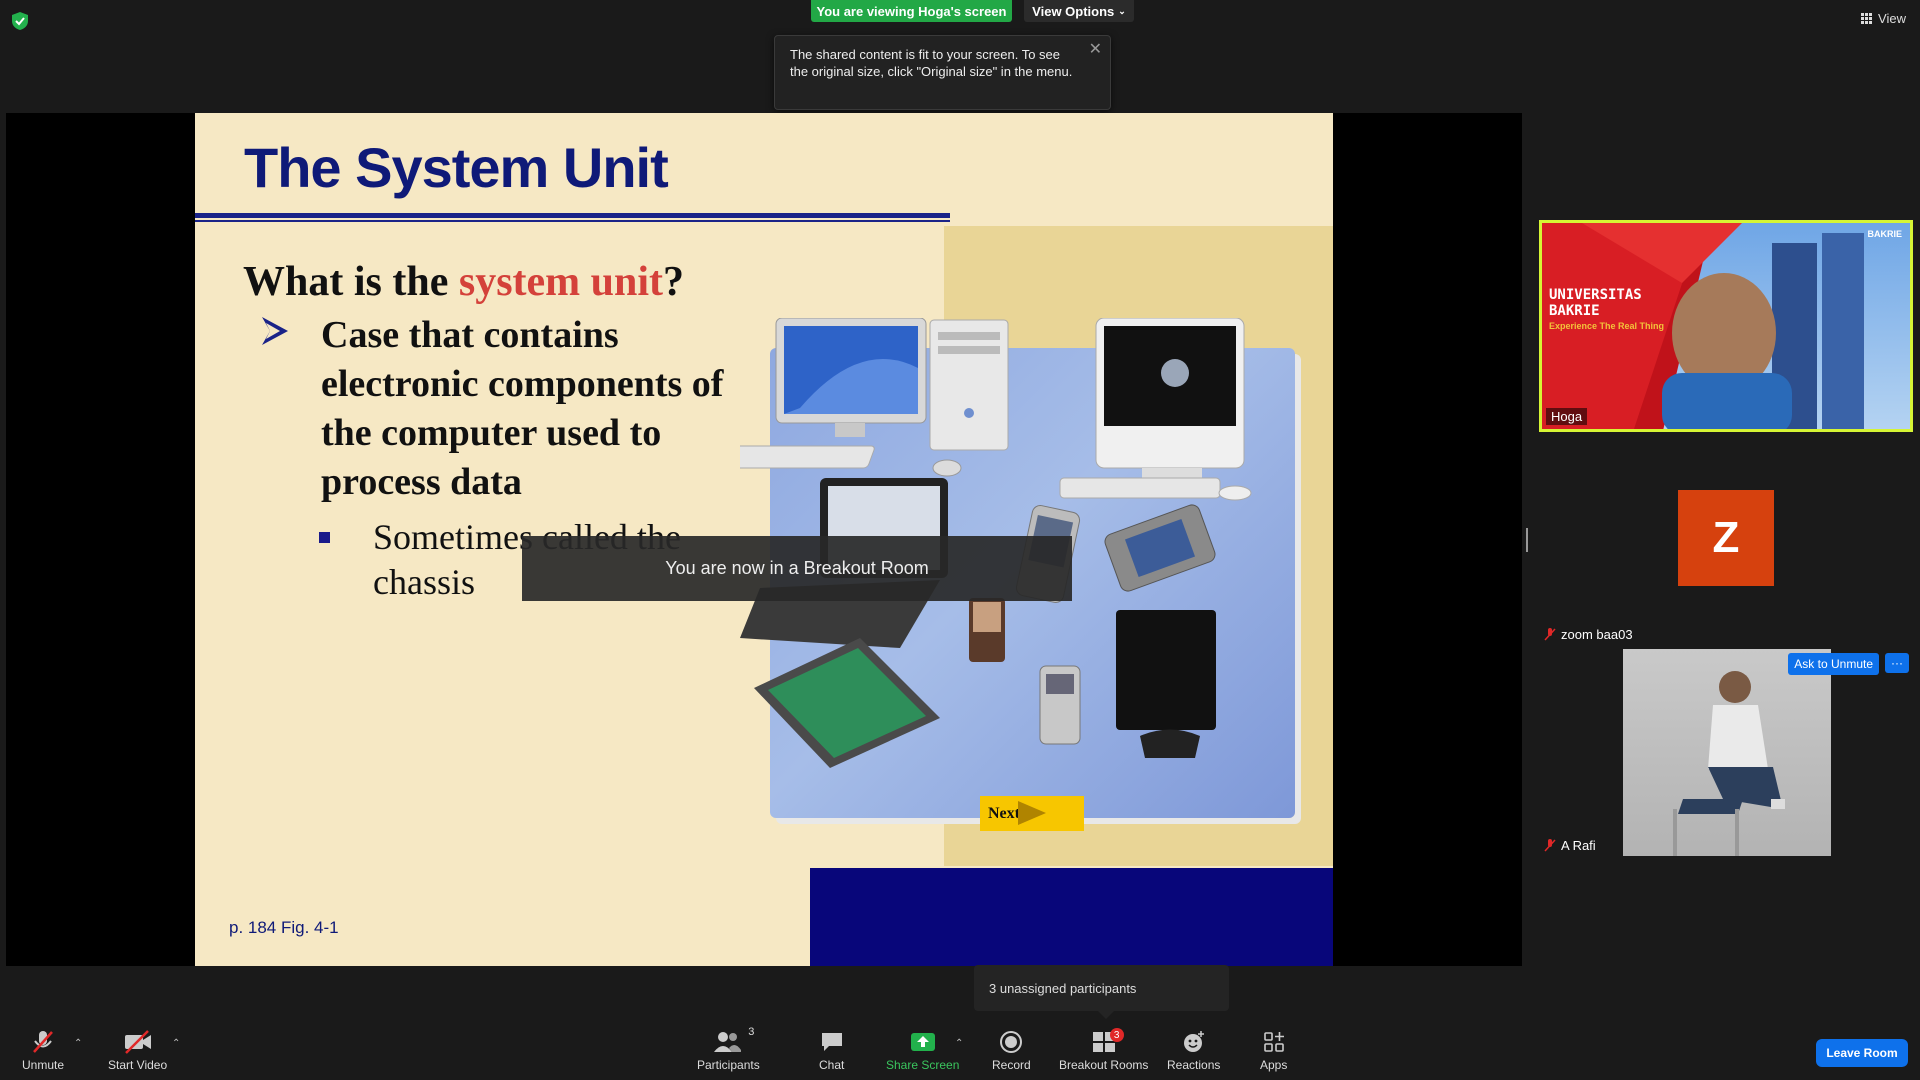 The height and width of the screenshot is (1080, 1920). I want to click on square-bullet-icon, so click(324, 537).